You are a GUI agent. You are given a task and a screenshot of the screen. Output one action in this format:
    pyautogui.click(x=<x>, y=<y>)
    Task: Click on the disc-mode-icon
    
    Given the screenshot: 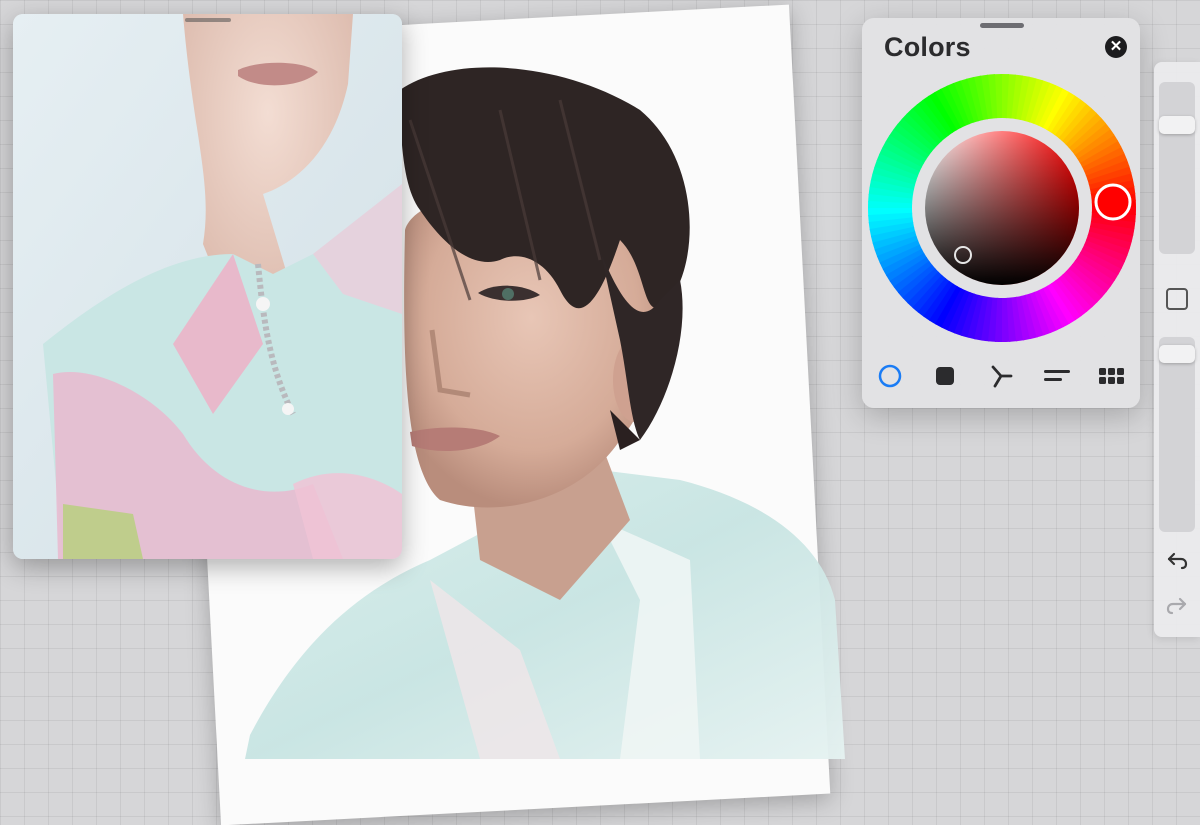 What is the action you would take?
    pyautogui.click(x=890, y=376)
    